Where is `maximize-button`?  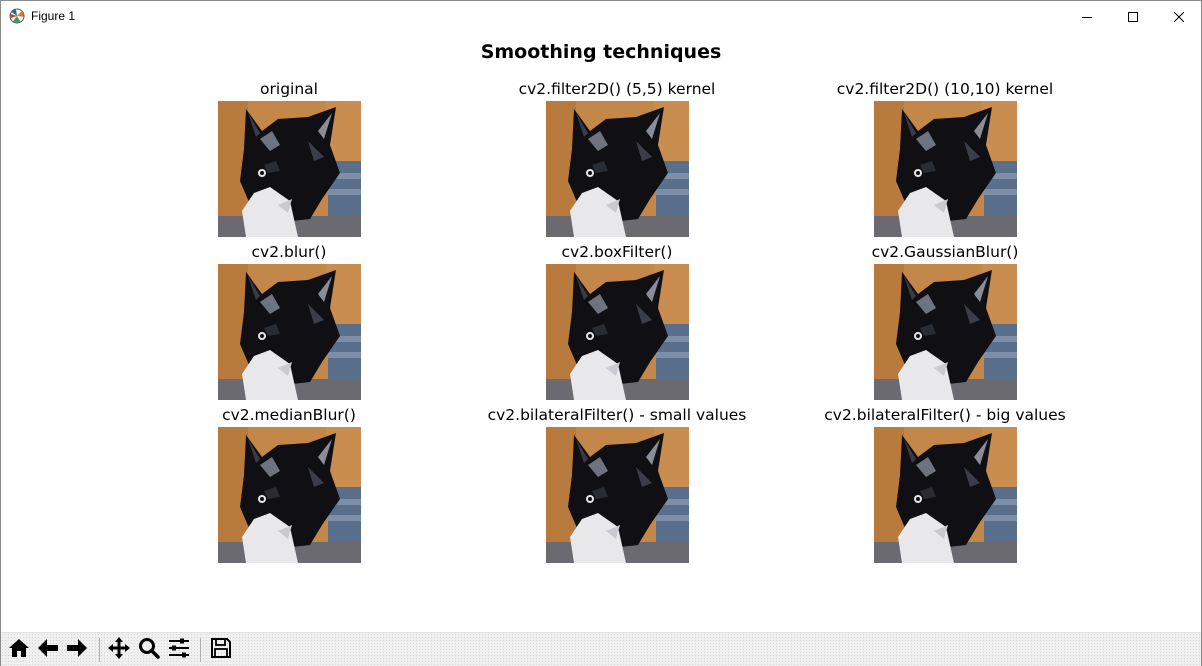 maximize-button is located at coordinates (1133, 16).